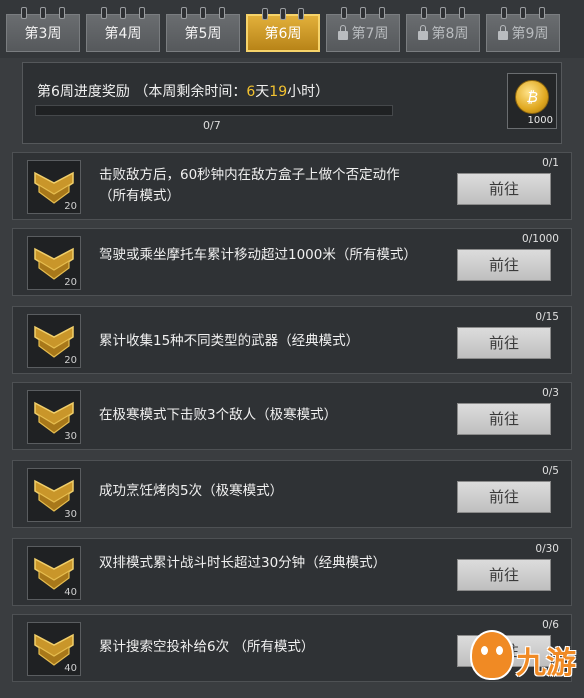 Image resolution: width=584 pixels, height=698 pixels. I want to click on tab-label: 第3周, so click(43, 34).